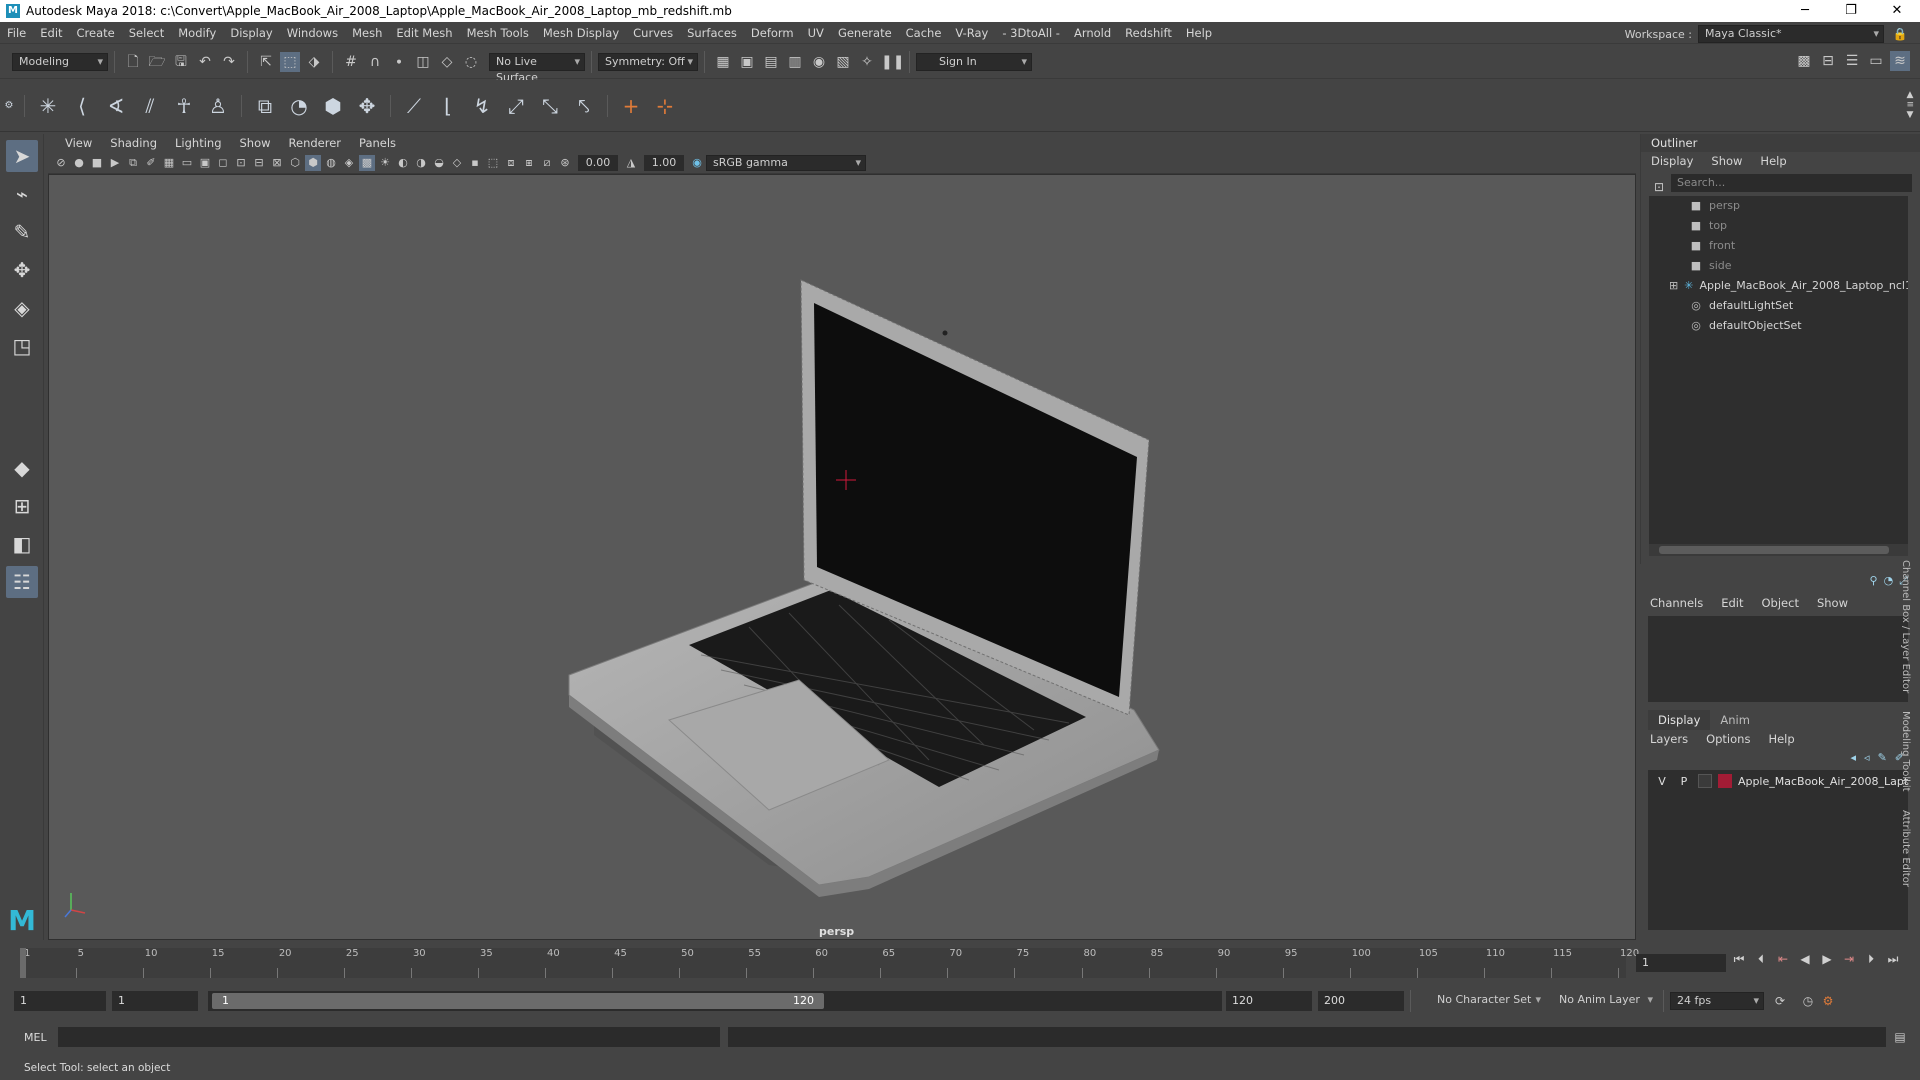 Image resolution: width=1920 pixels, height=1080 pixels. What do you see at coordinates (1092, 33) in the screenshot?
I see `menu-arnold: Arnold` at bounding box center [1092, 33].